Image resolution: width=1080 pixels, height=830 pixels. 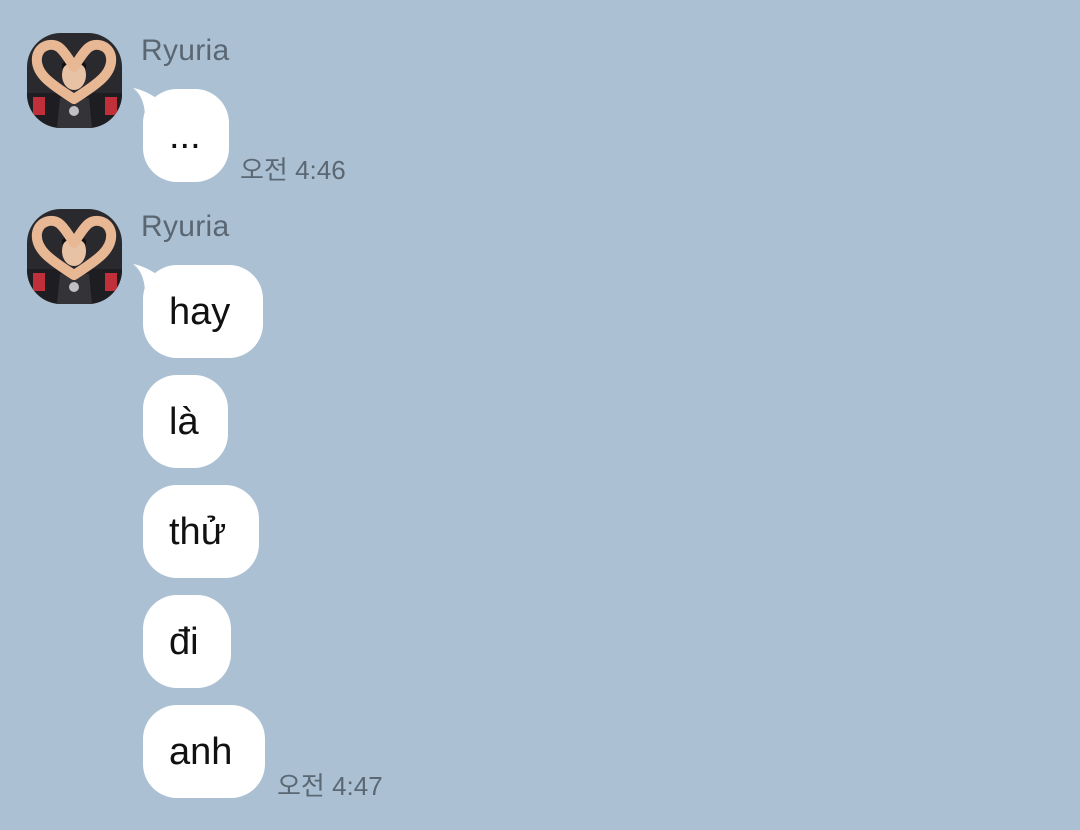 I want to click on message-bubble: là, so click(x=185, y=421).